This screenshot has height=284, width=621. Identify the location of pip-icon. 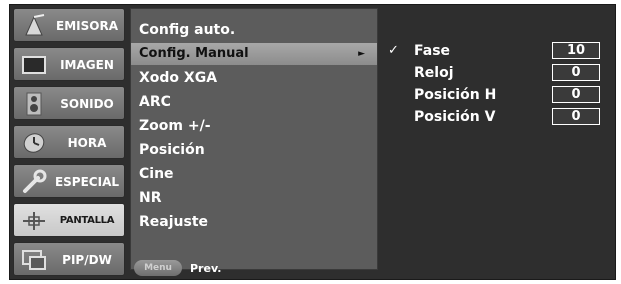
(34, 260).